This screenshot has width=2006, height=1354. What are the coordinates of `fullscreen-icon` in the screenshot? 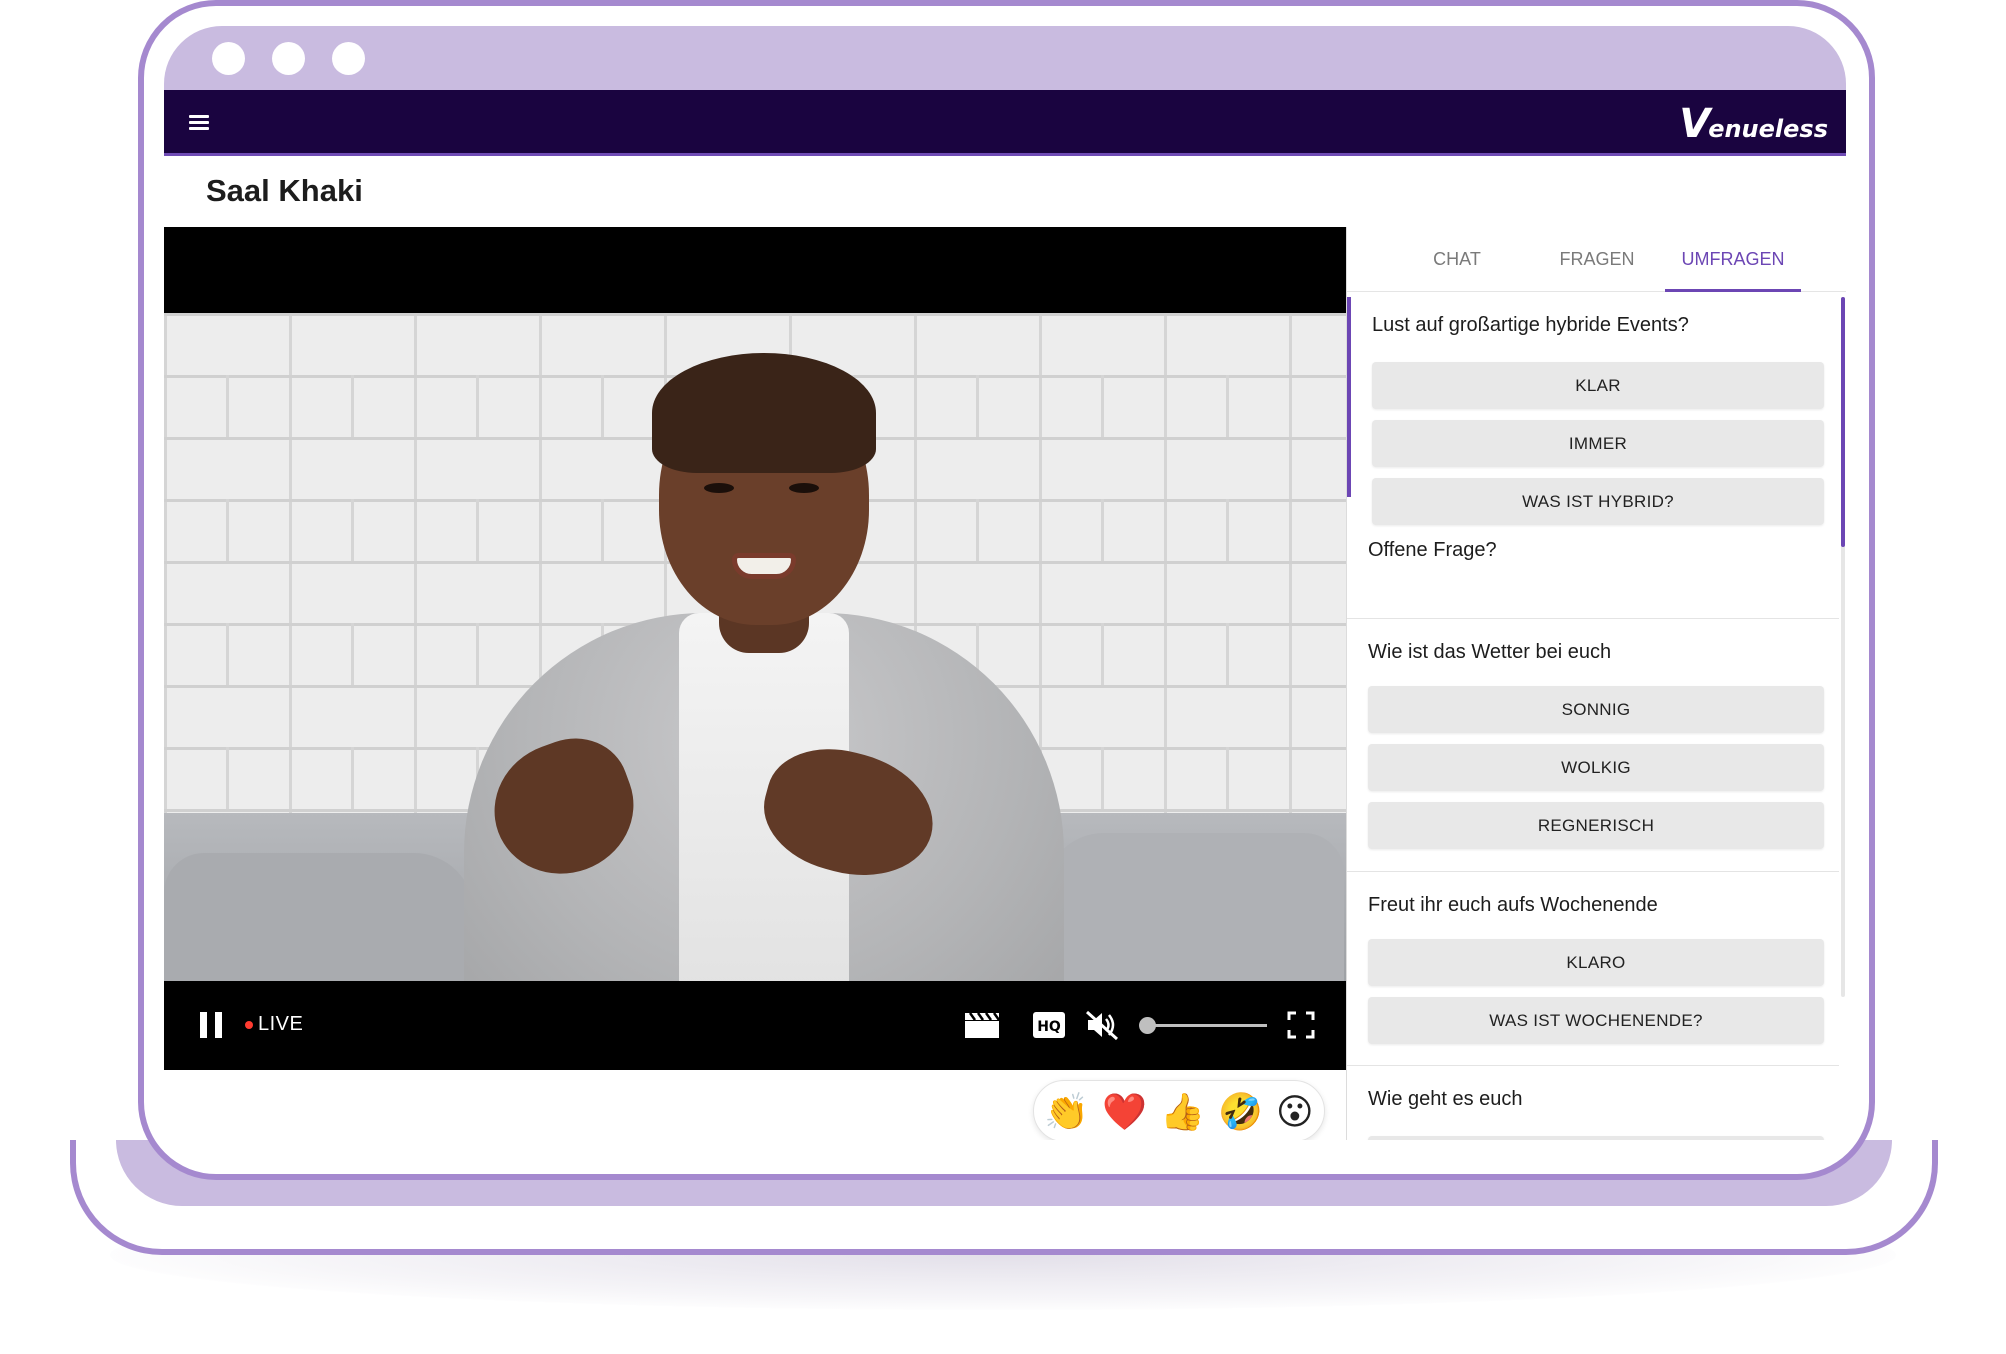 It's located at (1301, 1025).